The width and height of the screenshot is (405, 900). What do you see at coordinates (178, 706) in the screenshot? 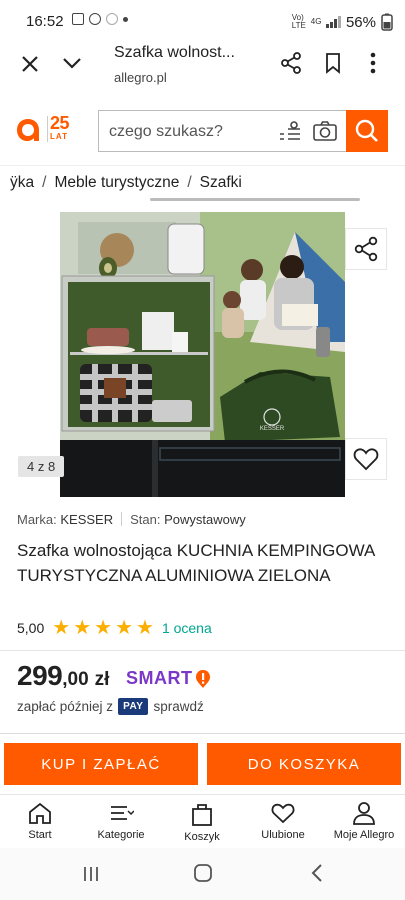
I see `pay-later-link: sprawdź` at bounding box center [178, 706].